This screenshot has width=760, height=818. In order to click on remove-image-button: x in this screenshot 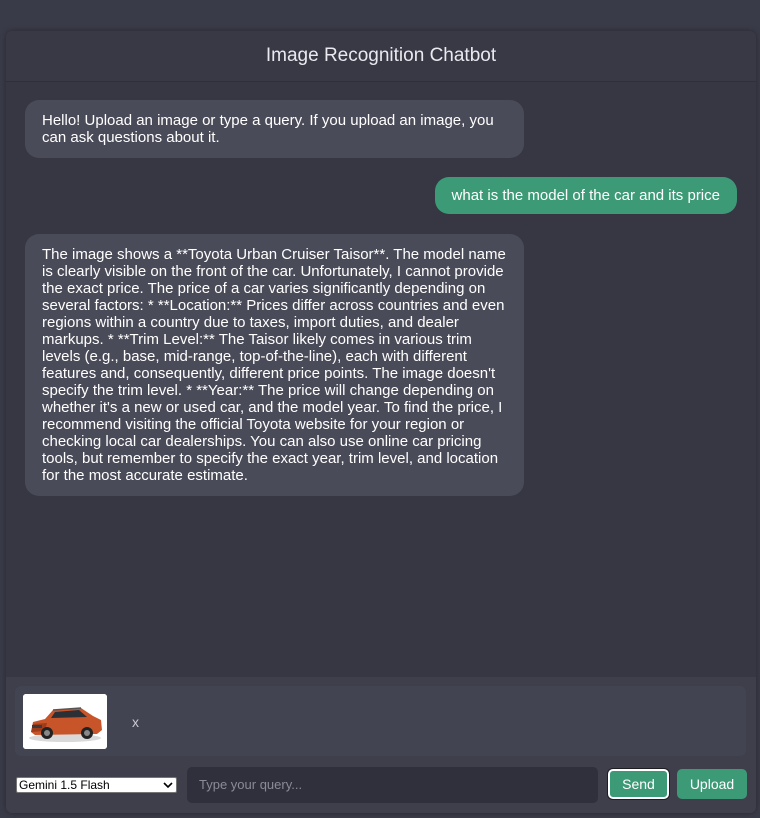, I will do `click(135, 722)`.